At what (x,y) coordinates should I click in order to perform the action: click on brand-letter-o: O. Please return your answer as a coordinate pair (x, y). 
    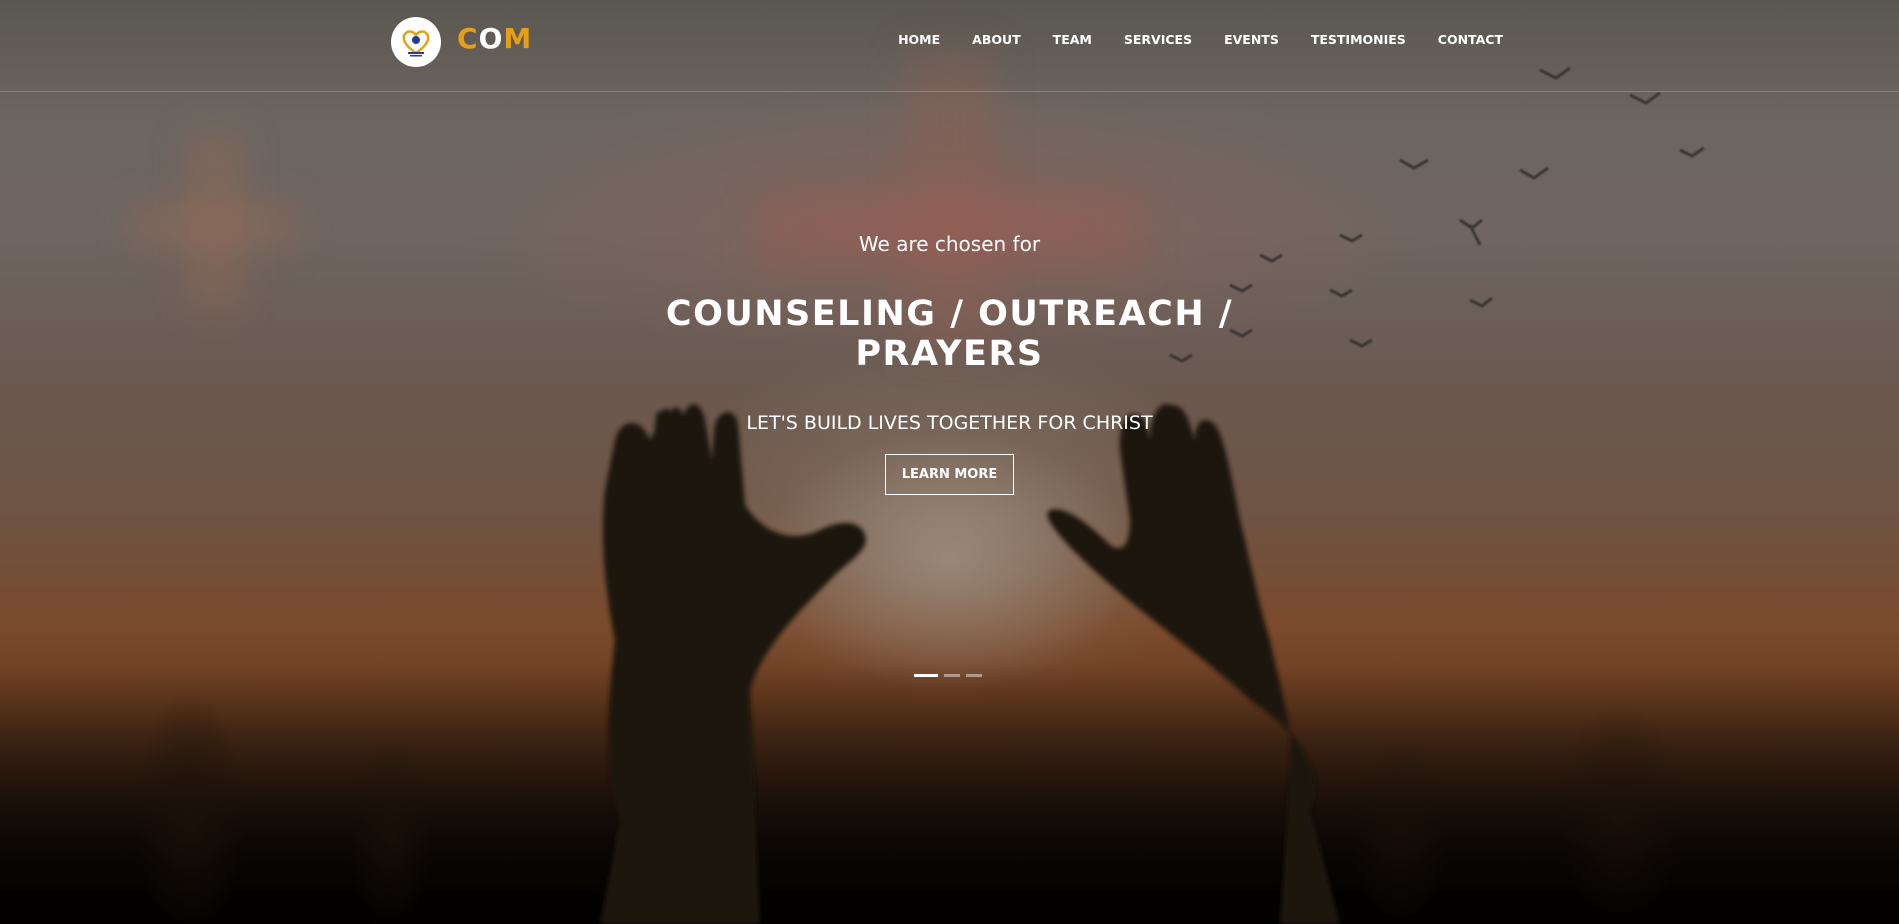
    Looking at the image, I should click on (491, 38).